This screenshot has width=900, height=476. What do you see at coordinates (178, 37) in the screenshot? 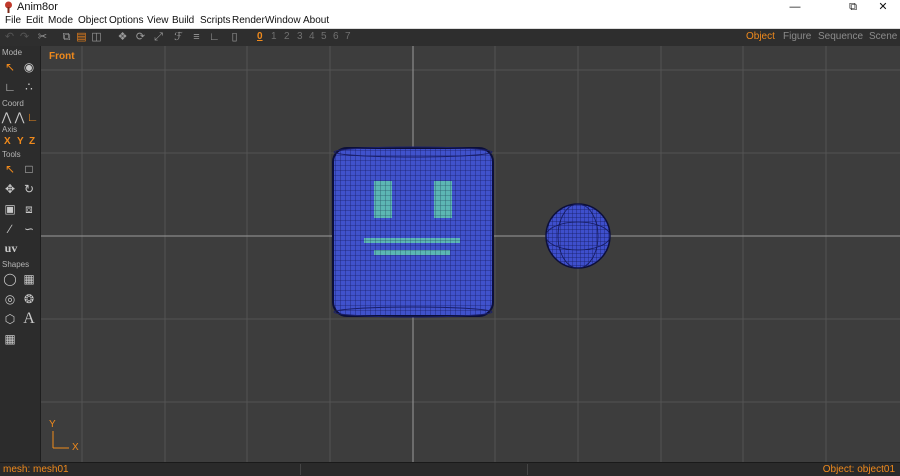
I see `flip-icon: ℱ` at bounding box center [178, 37].